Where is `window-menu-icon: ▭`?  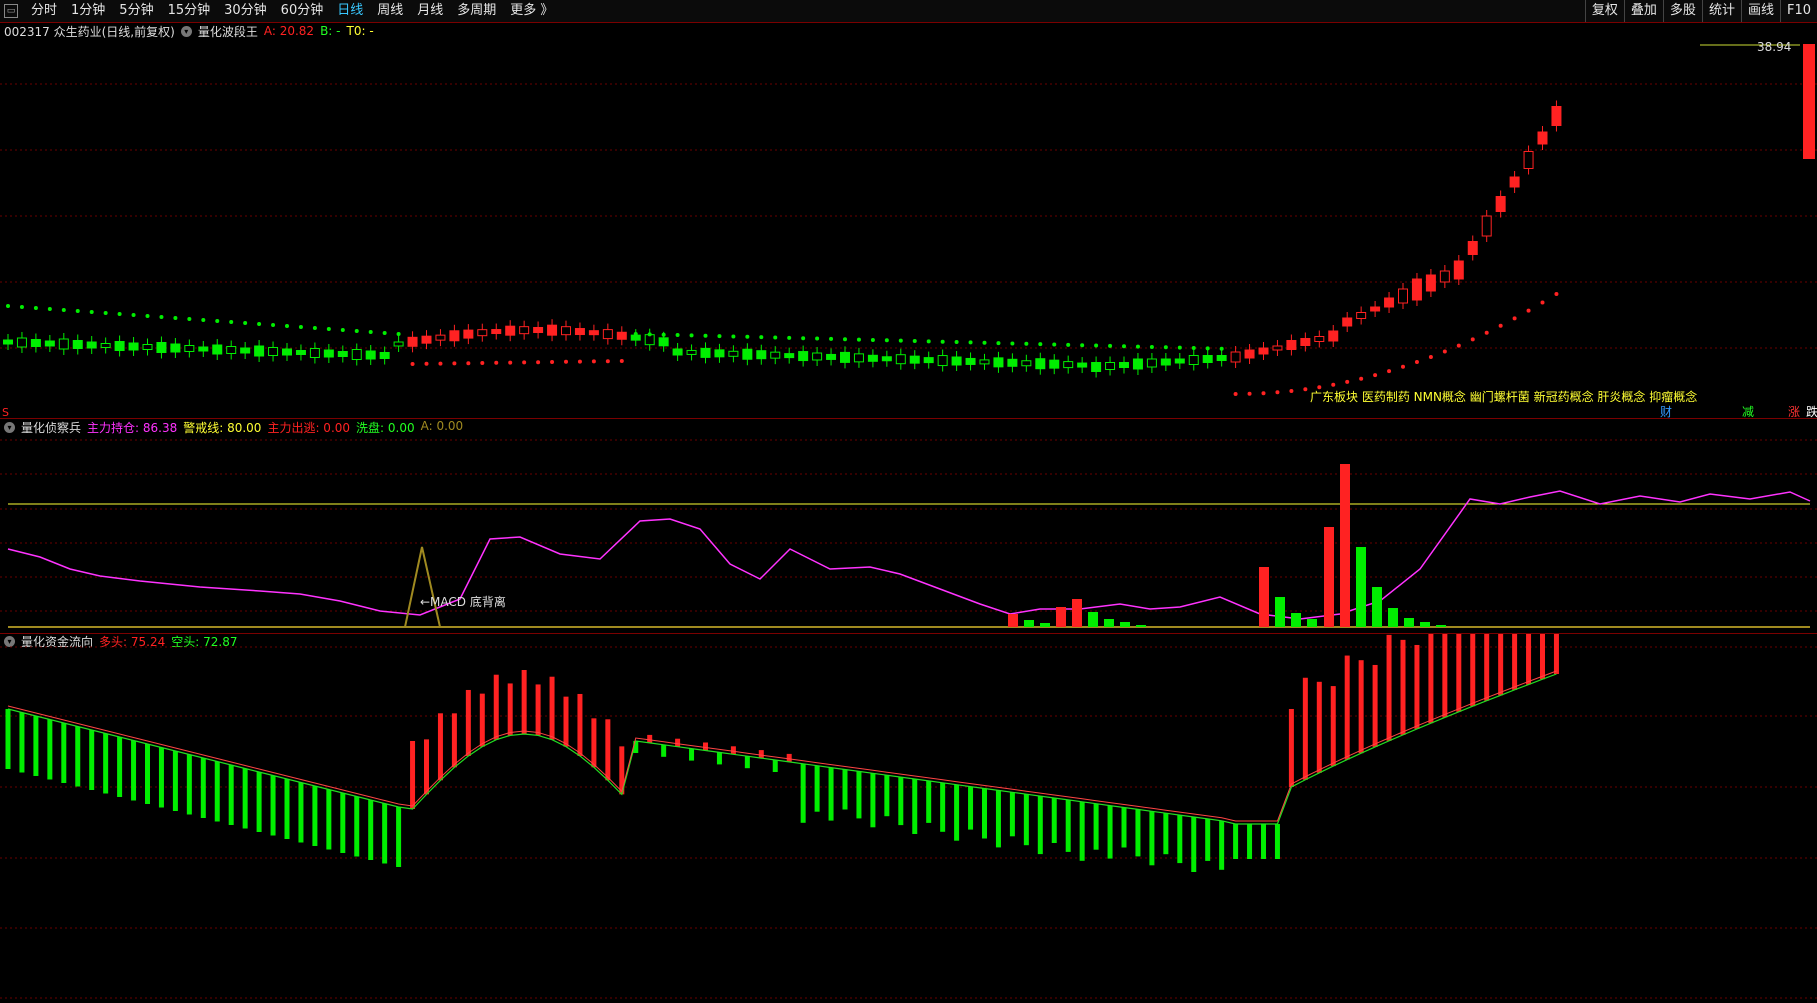
window-menu-icon: ▭ is located at coordinates (11, 11).